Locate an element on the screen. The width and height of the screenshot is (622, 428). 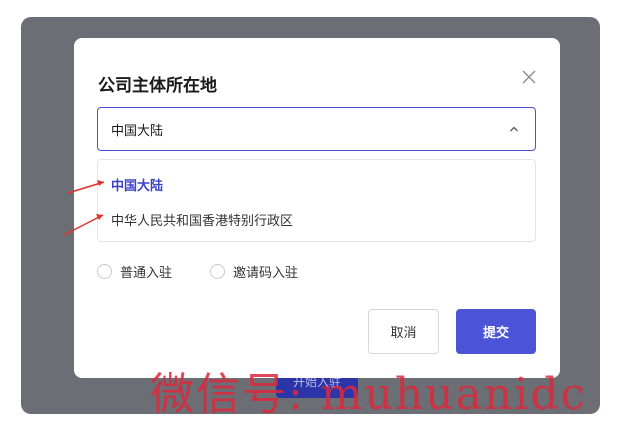
radio-invite-code-onboarding: 邀请码入驻 is located at coordinates (254, 271).